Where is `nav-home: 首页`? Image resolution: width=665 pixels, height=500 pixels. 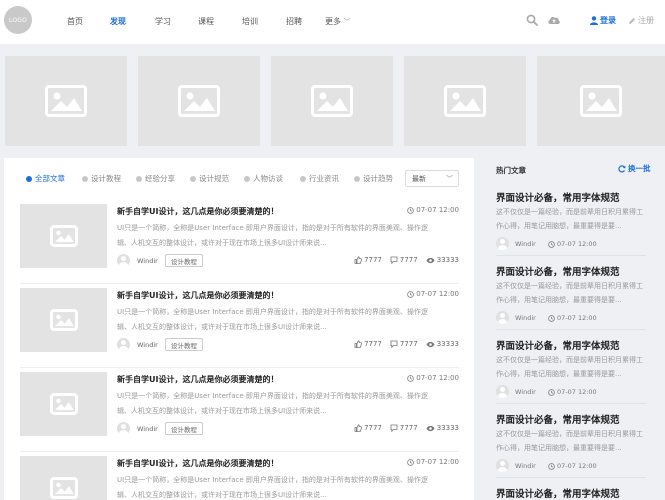 nav-home: 首页 is located at coordinates (75, 21).